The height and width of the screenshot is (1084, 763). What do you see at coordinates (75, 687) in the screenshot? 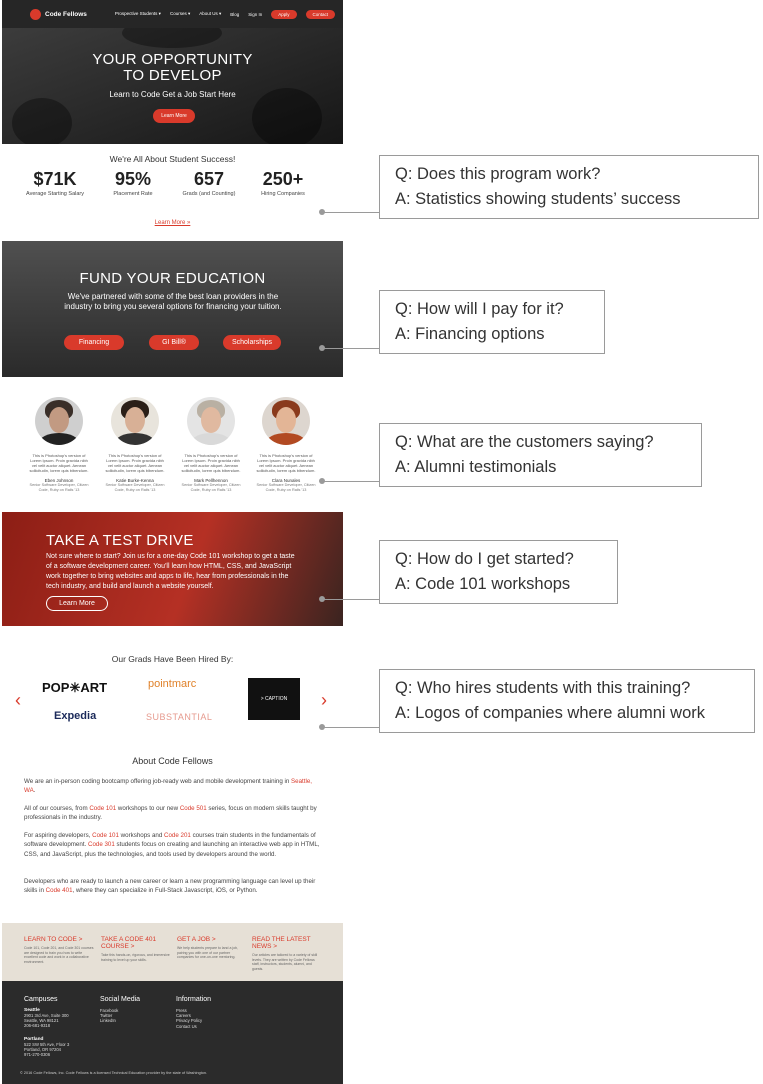
I see `logo-popart: POP✳ART` at bounding box center [75, 687].